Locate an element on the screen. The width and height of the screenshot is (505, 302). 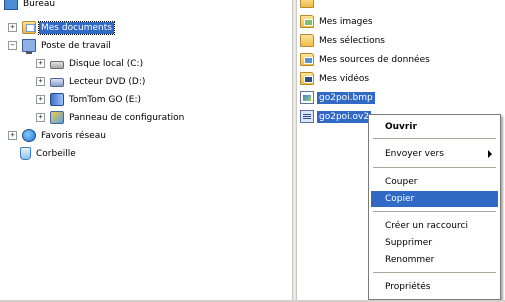
menu-item-label: Ouvrir is located at coordinates (401, 127).